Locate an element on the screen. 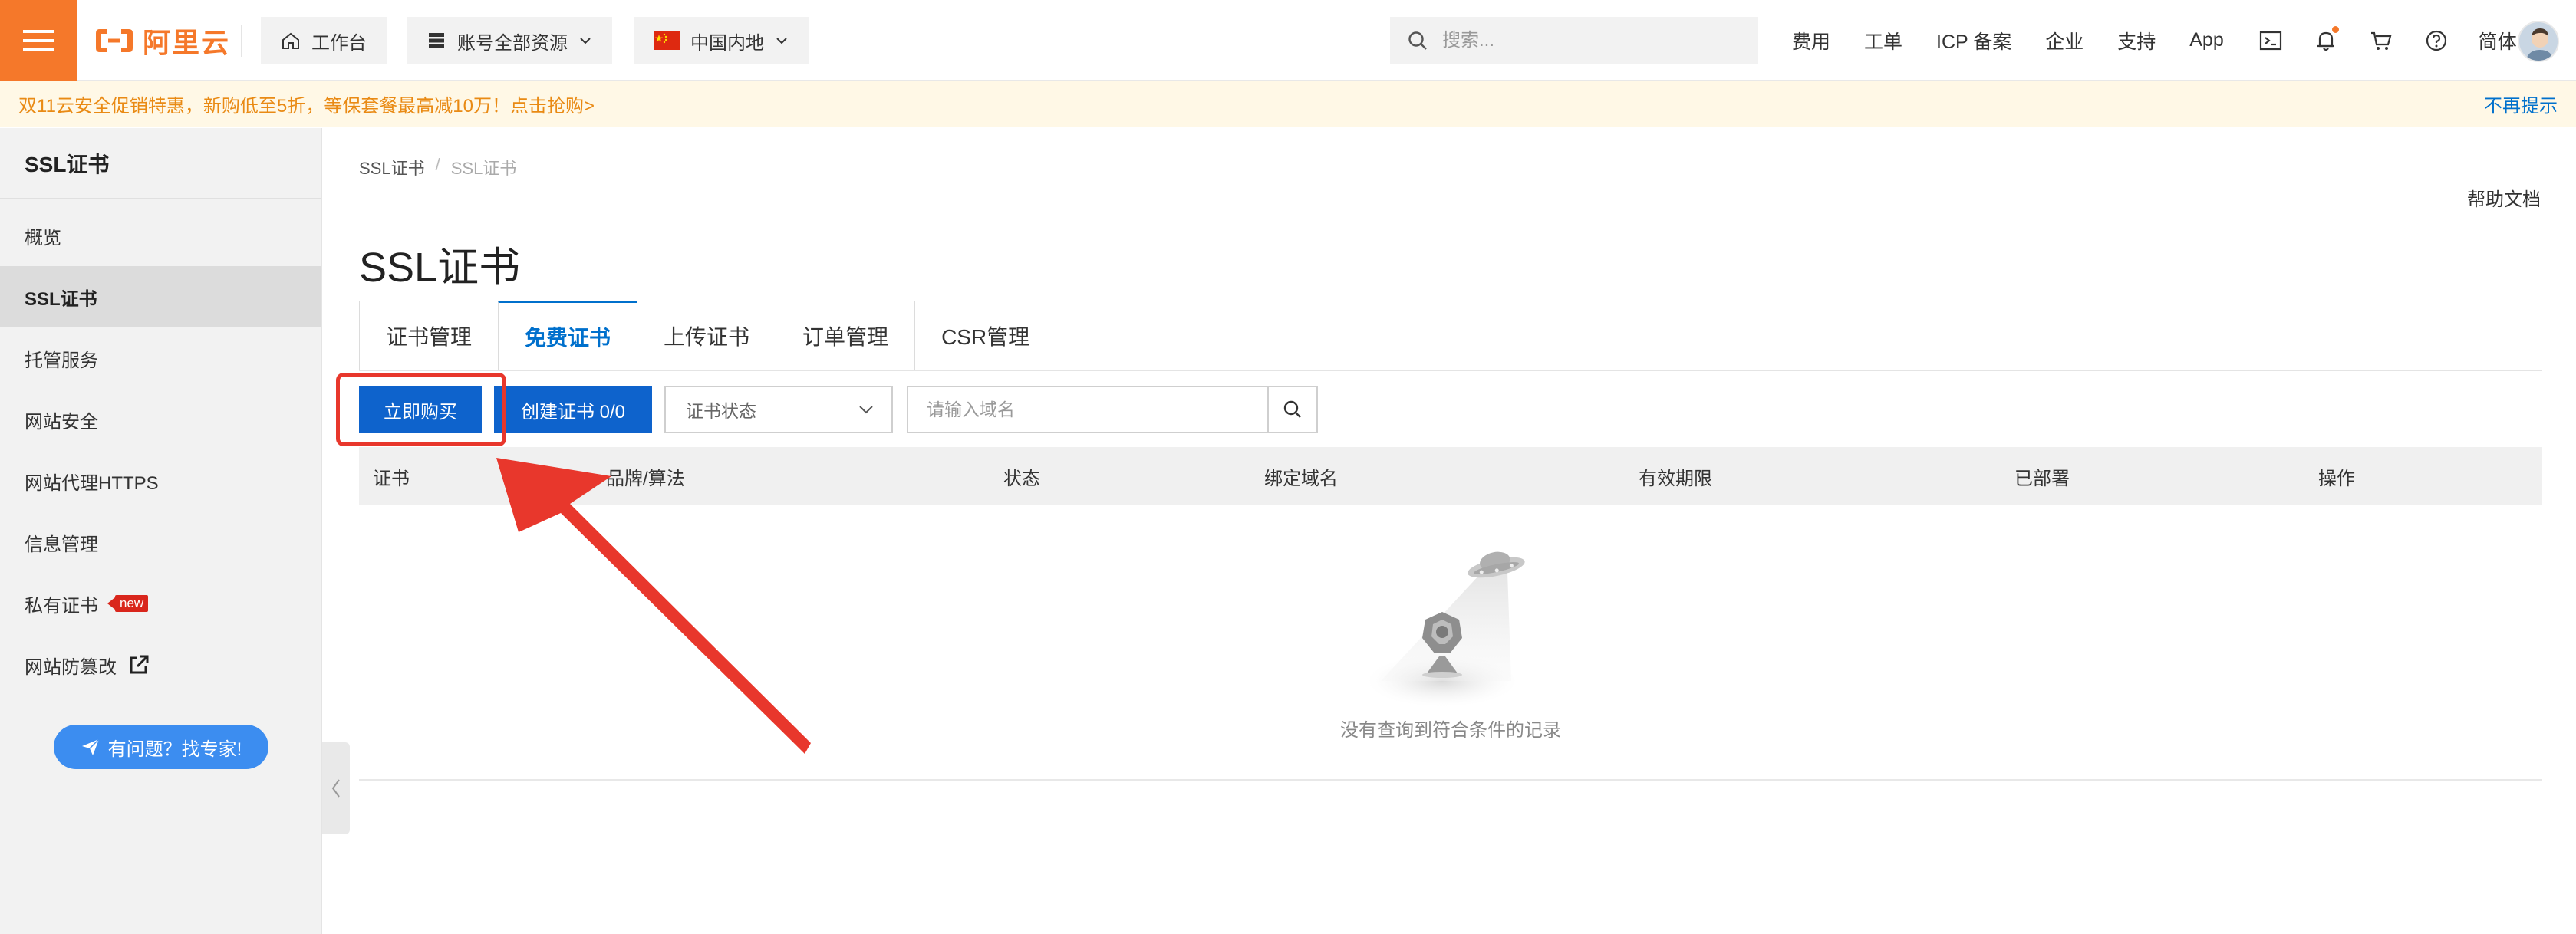 The width and height of the screenshot is (2576, 934). sidebar-item-label: 托管服务 is located at coordinates (61, 360).